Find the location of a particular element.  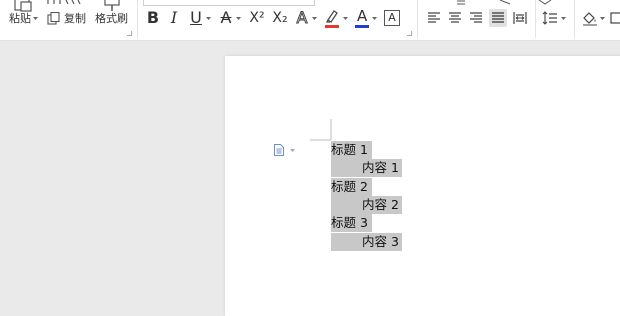

distributed-align-icon is located at coordinates (520, 18).